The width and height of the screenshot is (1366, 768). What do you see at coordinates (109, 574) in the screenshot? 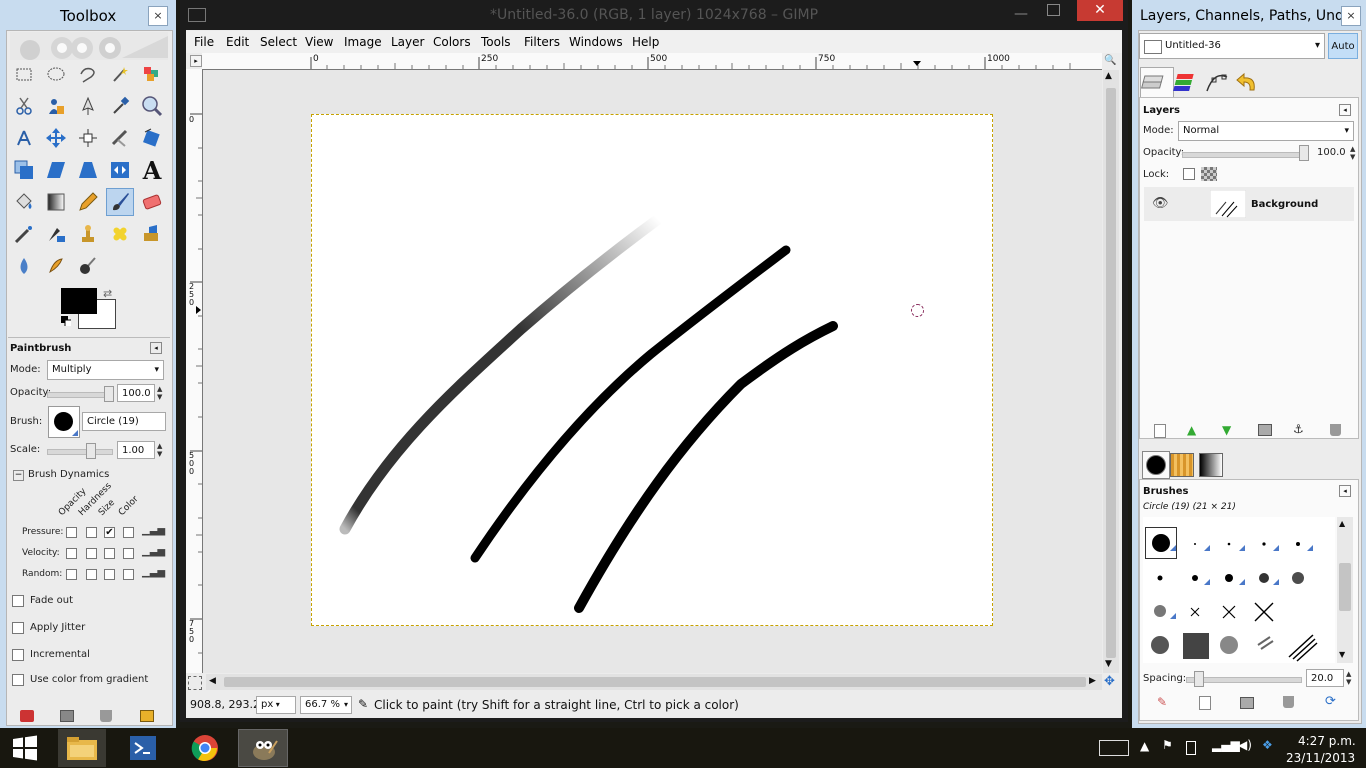
I see `random-size-checkbox` at bounding box center [109, 574].